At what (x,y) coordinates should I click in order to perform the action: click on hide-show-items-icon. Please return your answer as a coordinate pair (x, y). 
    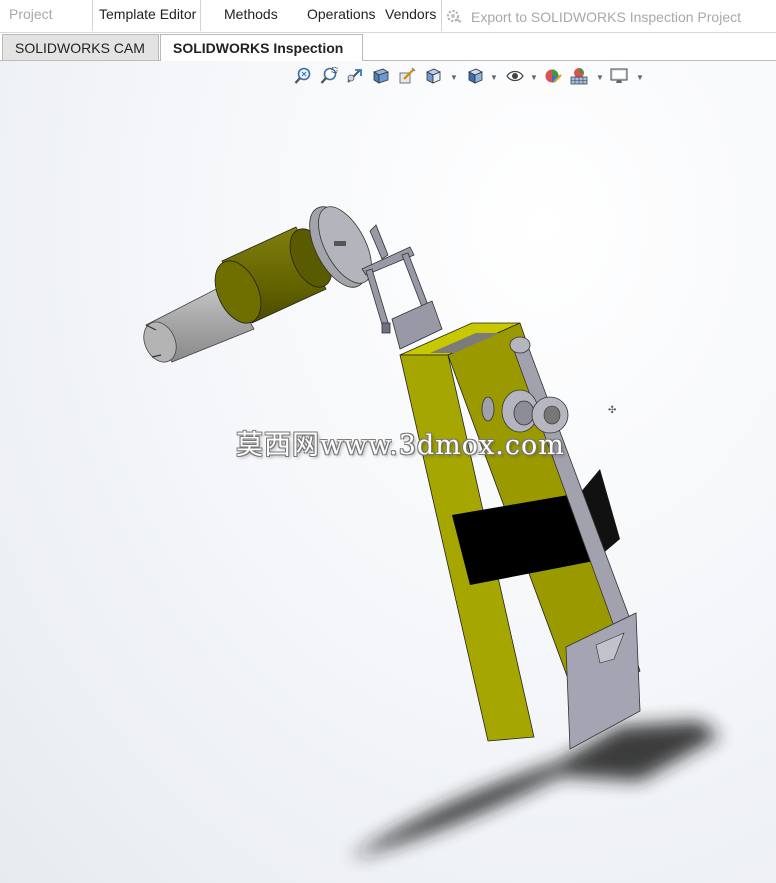
    Looking at the image, I should click on (515, 76).